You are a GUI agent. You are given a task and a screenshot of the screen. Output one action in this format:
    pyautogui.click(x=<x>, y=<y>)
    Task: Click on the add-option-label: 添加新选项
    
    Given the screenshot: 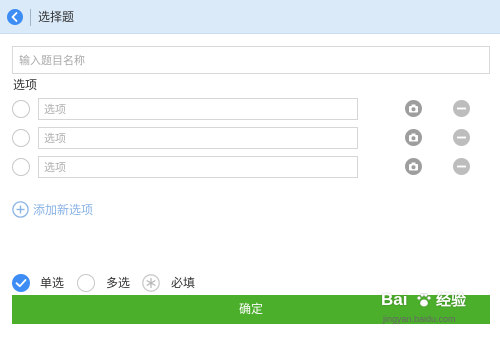 What is the action you would take?
    pyautogui.click(x=63, y=210)
    